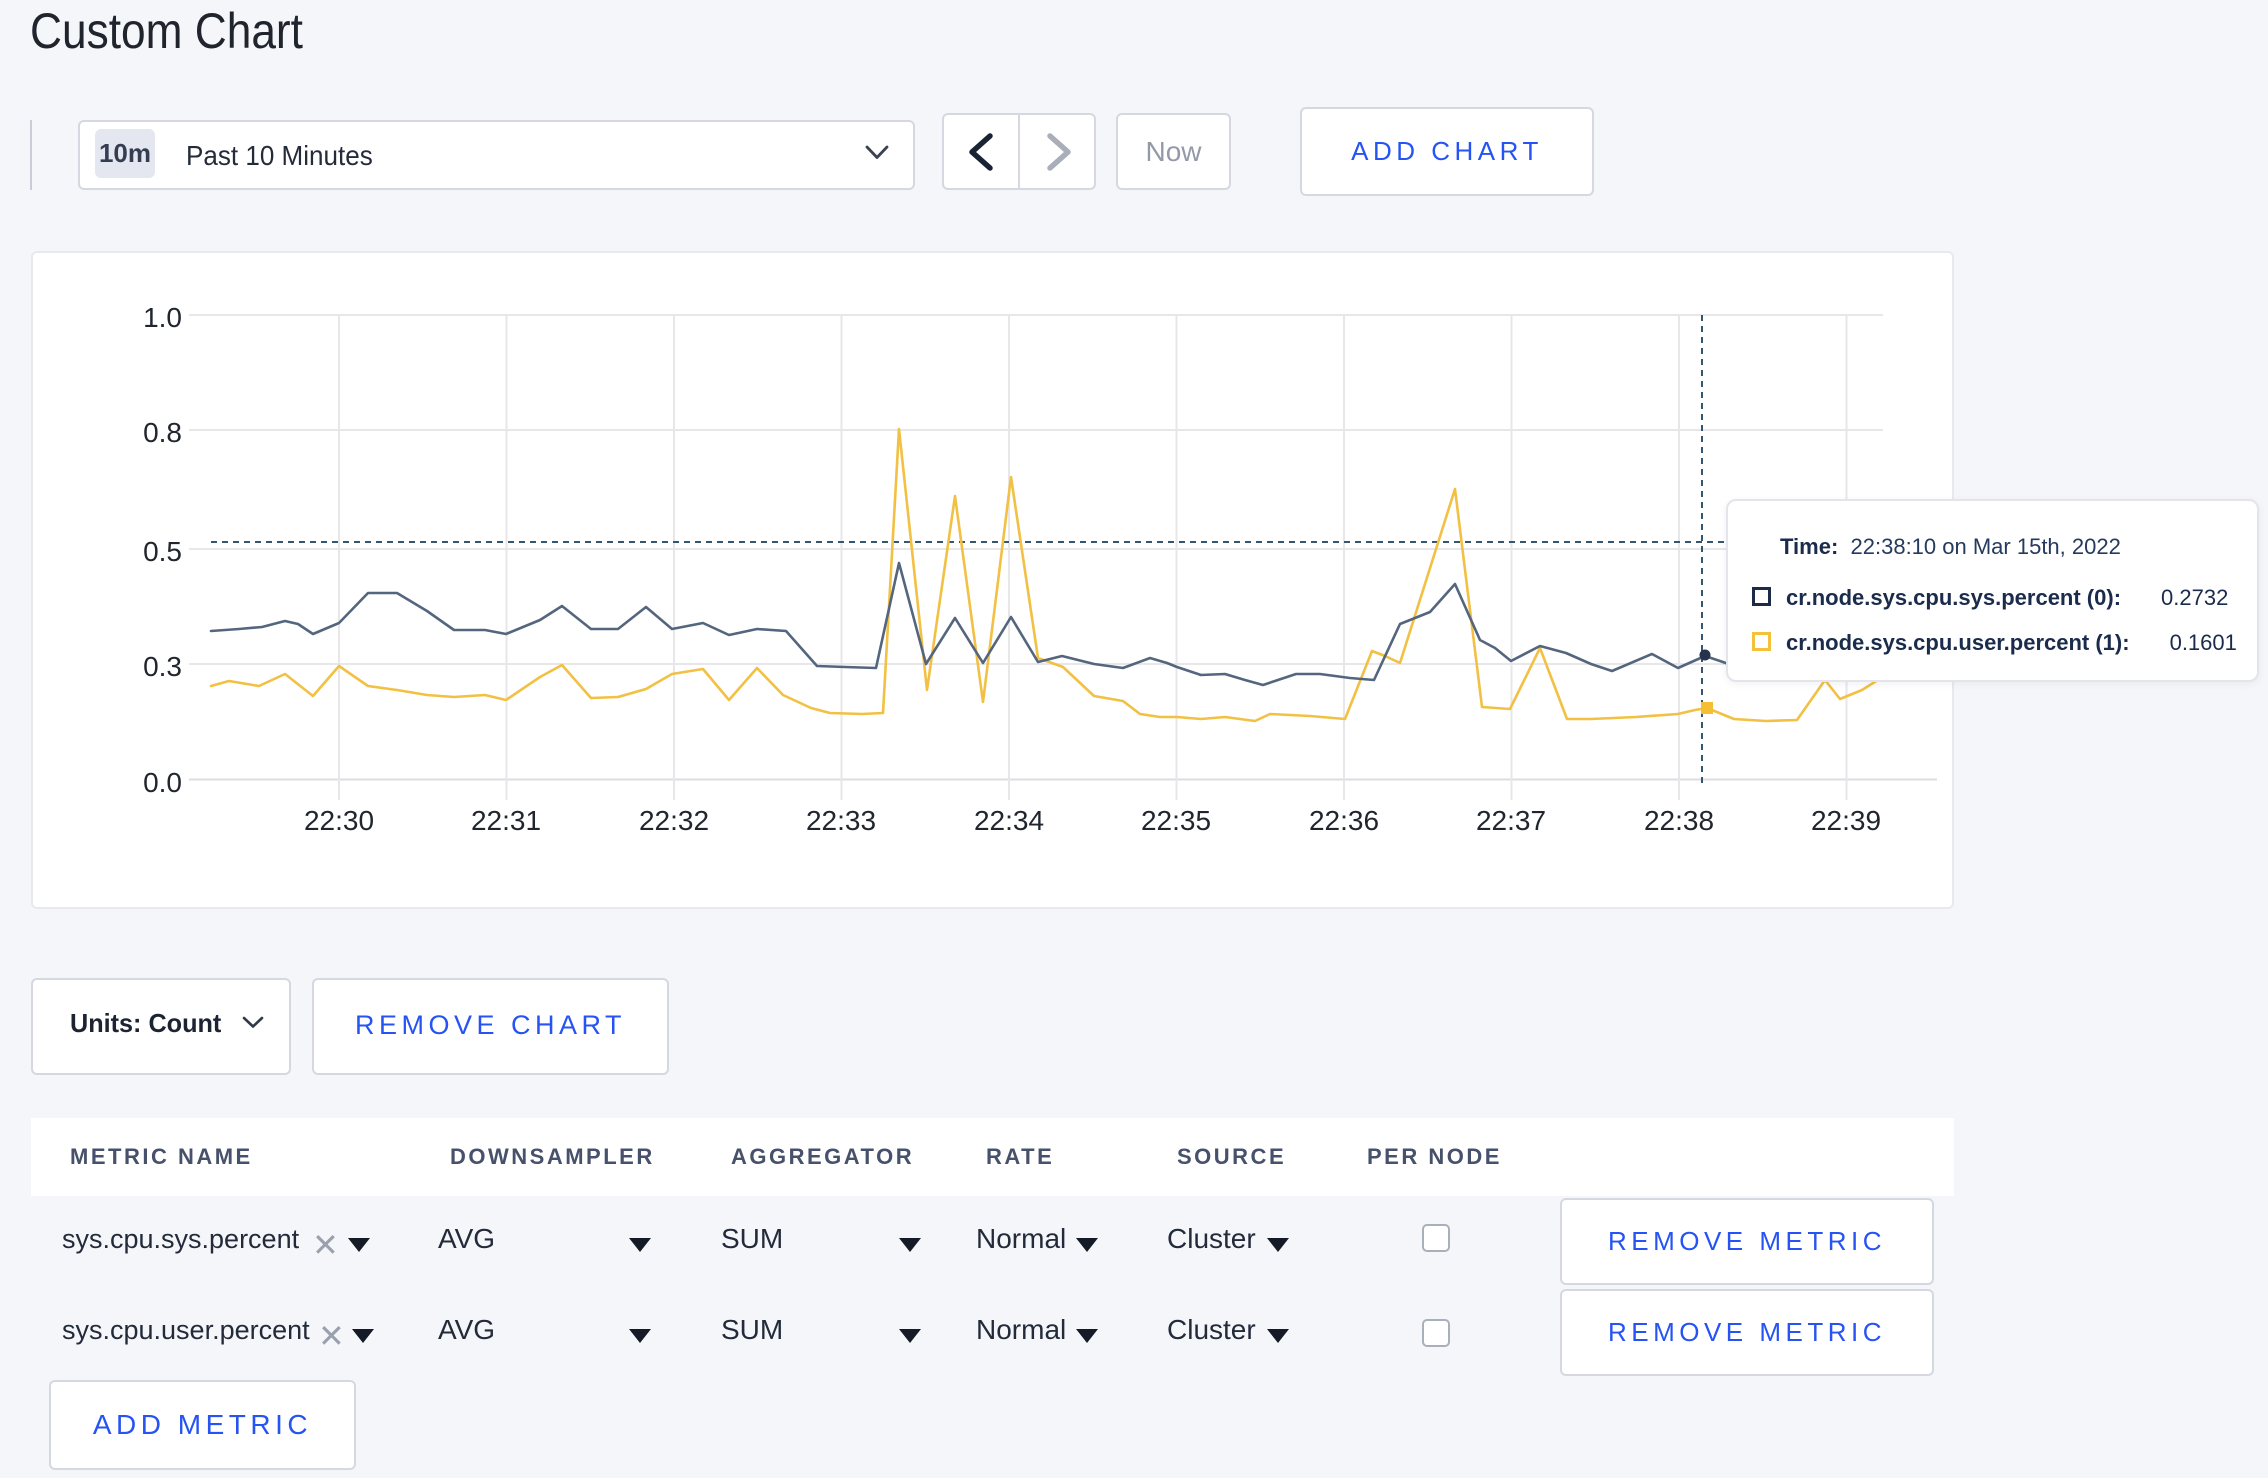 The width and height of the screenshot is (2268, 1478). Describe the element at coordinates (1846, 820) in the screenshot. I see `svg-text: 22:39` at that location.